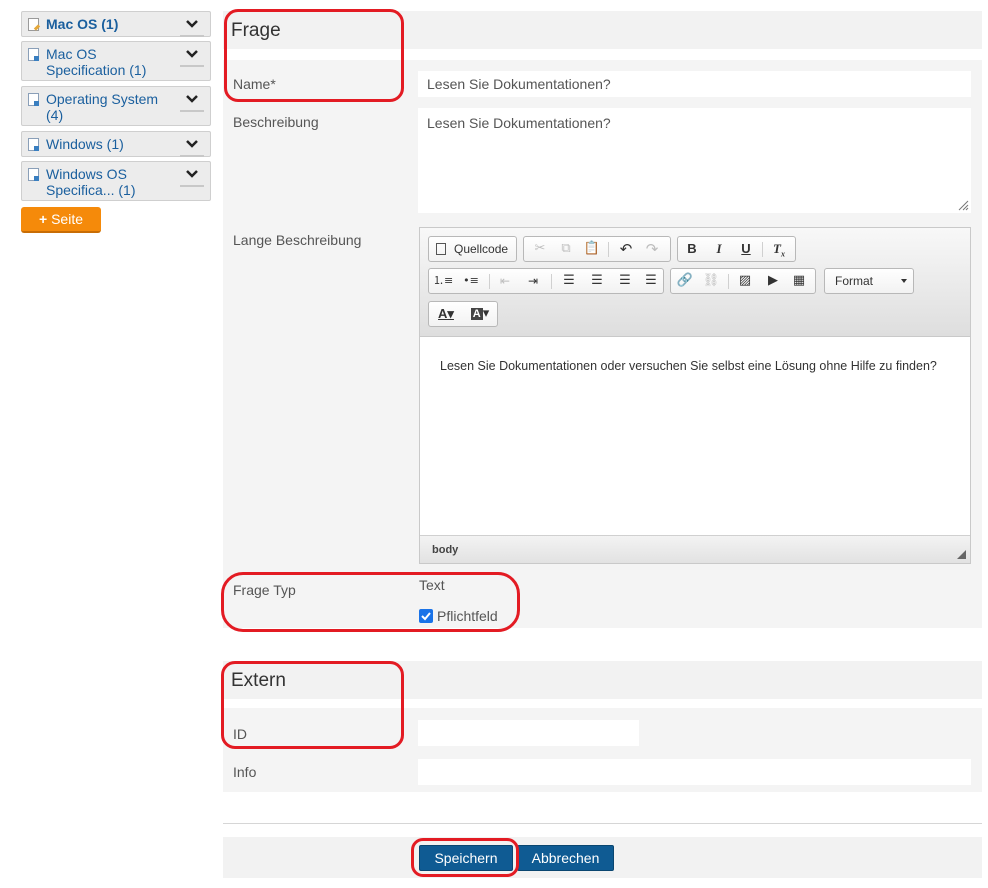  I want to click on cut-icon: ✂, so click(540, 249).